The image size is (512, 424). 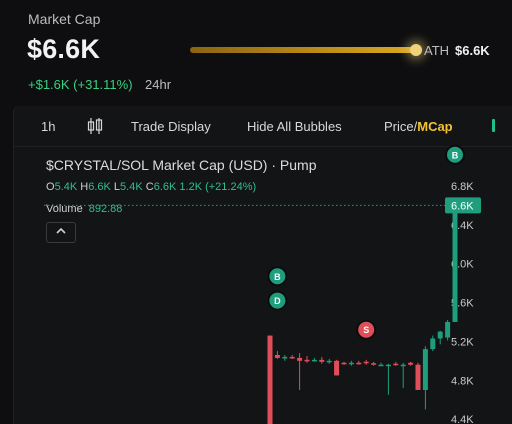 I want to click on market-cap-change: +$1.6K (+31.11%), so click(x=80, y=84).